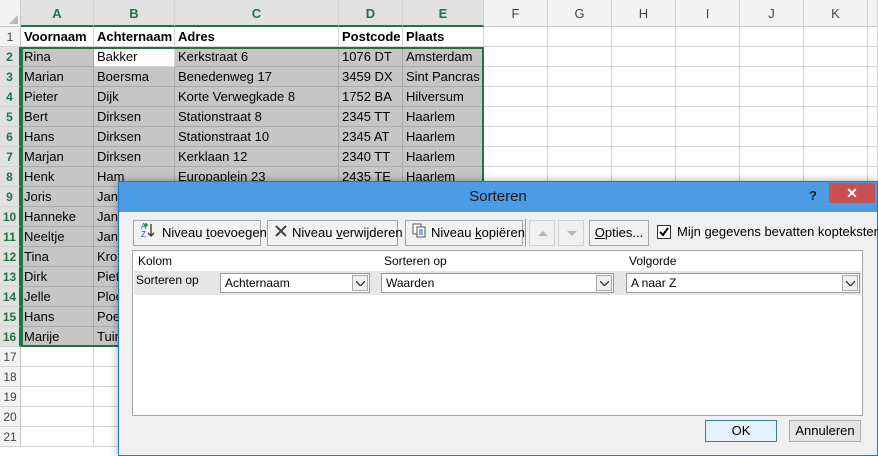  Describe the element at coordinates (257, 57) in the screenshot. I see `sheet-cell: Kerkstraat 6` at that location.